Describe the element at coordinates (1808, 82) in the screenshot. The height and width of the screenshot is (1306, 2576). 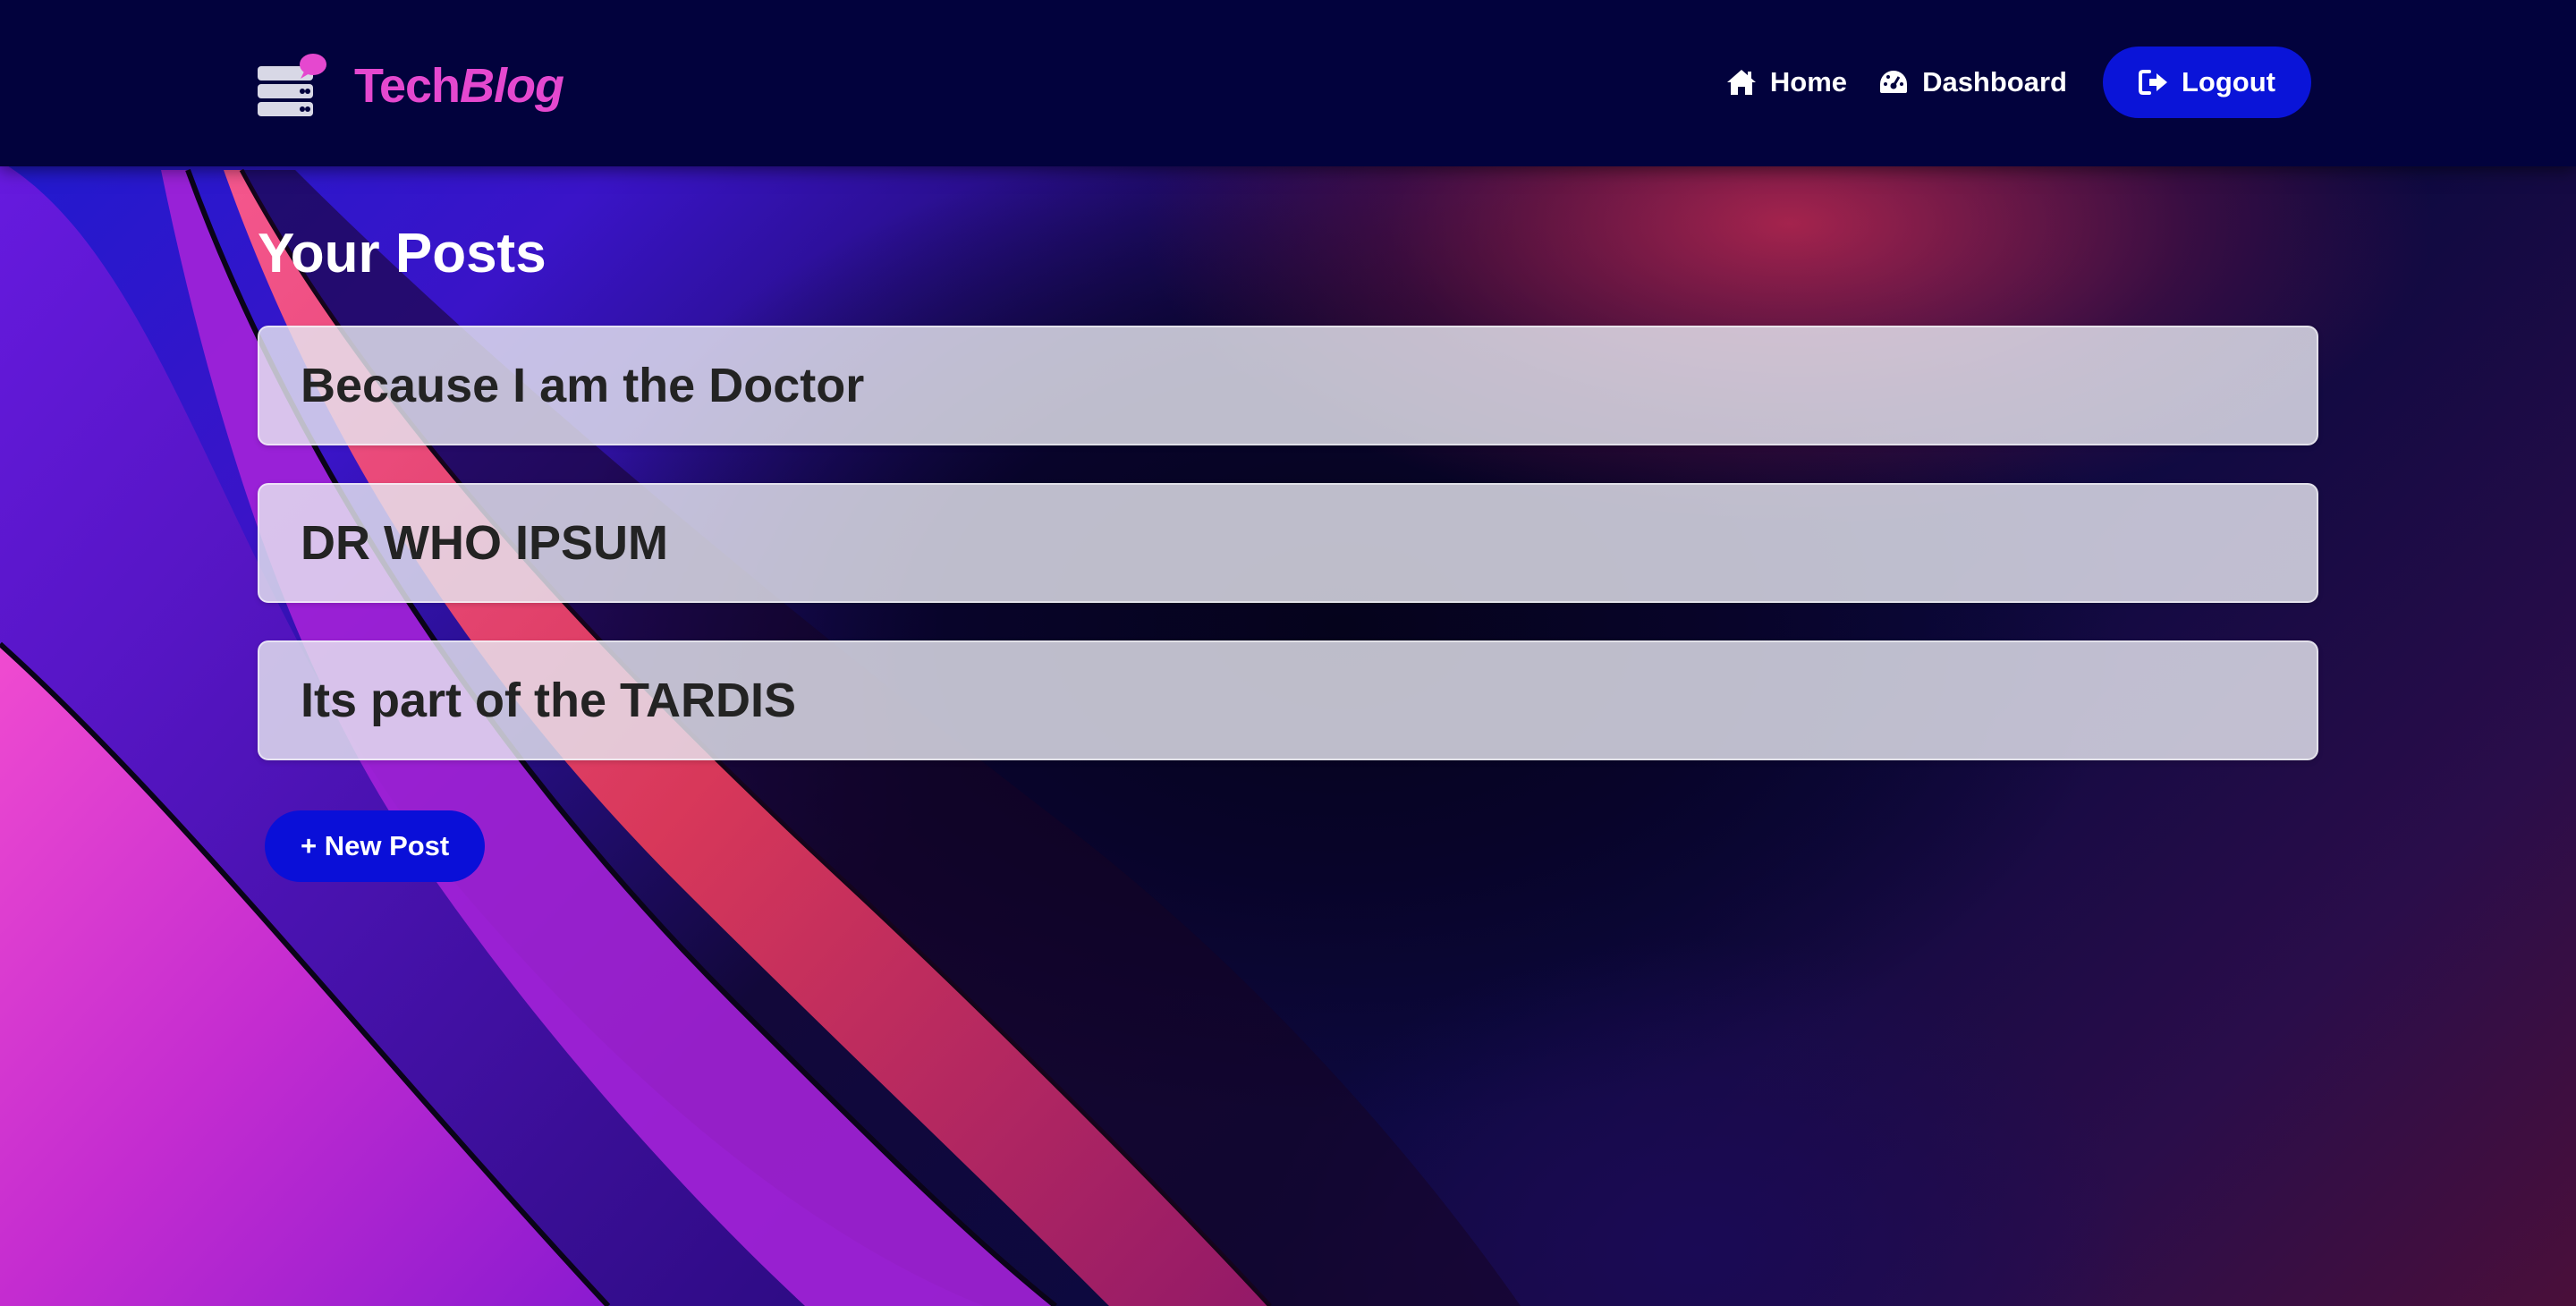
I see `nav-home-label: Home` at that location.